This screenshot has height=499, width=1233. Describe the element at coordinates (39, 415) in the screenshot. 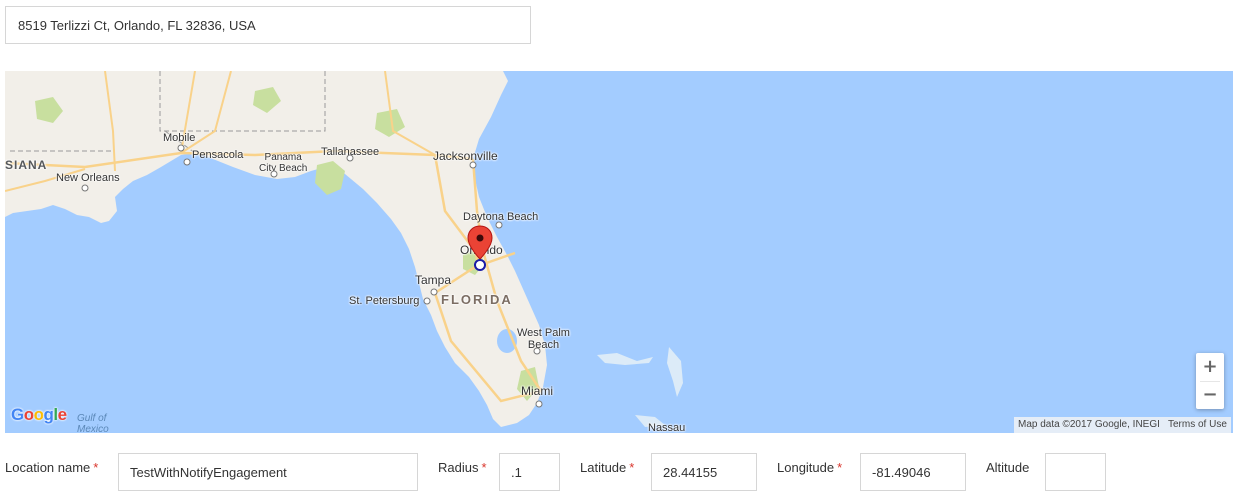

I see `google-logo: Google` at that location.